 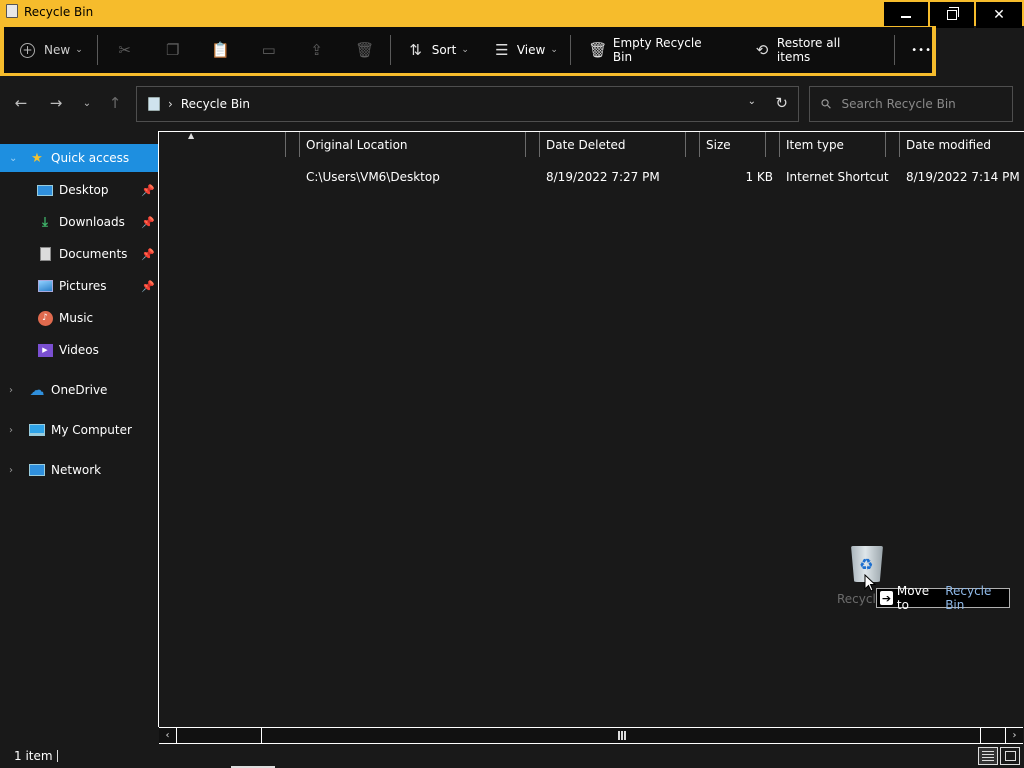 I want to click on horizontal-scrollbar: ‹ ›, so click(x=591, y=735).